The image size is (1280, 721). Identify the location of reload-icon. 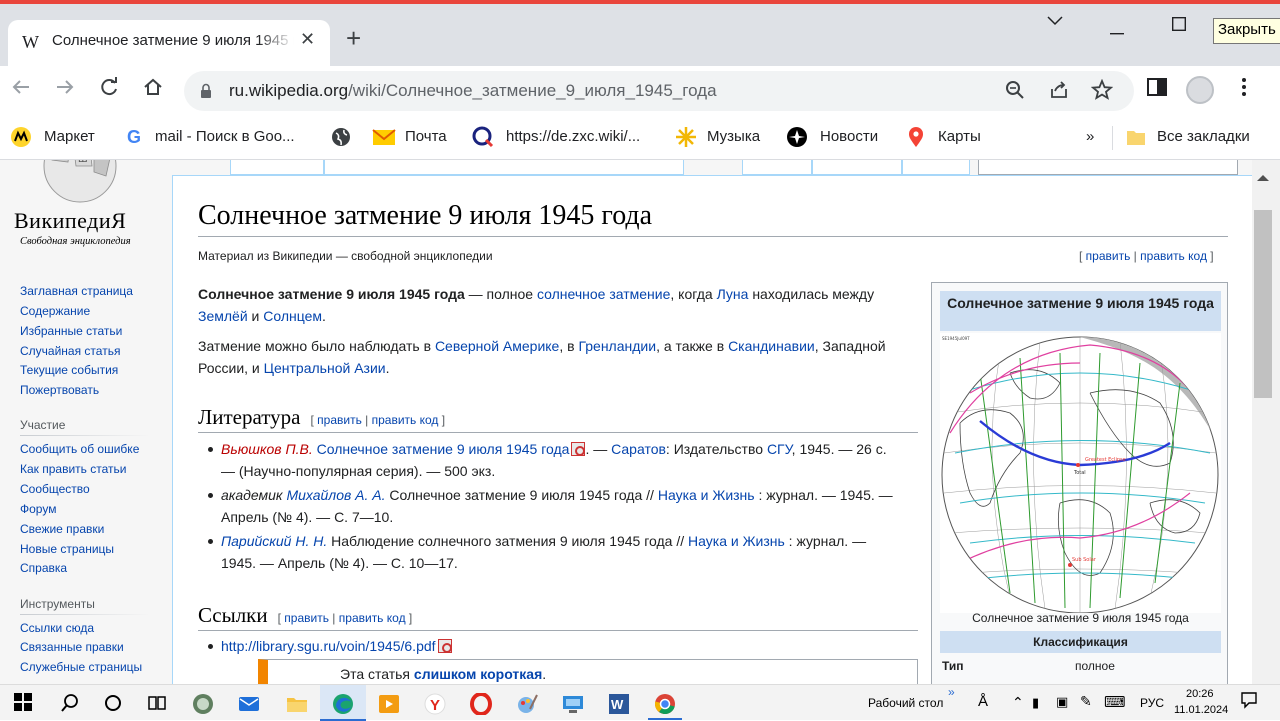
(109, 90).